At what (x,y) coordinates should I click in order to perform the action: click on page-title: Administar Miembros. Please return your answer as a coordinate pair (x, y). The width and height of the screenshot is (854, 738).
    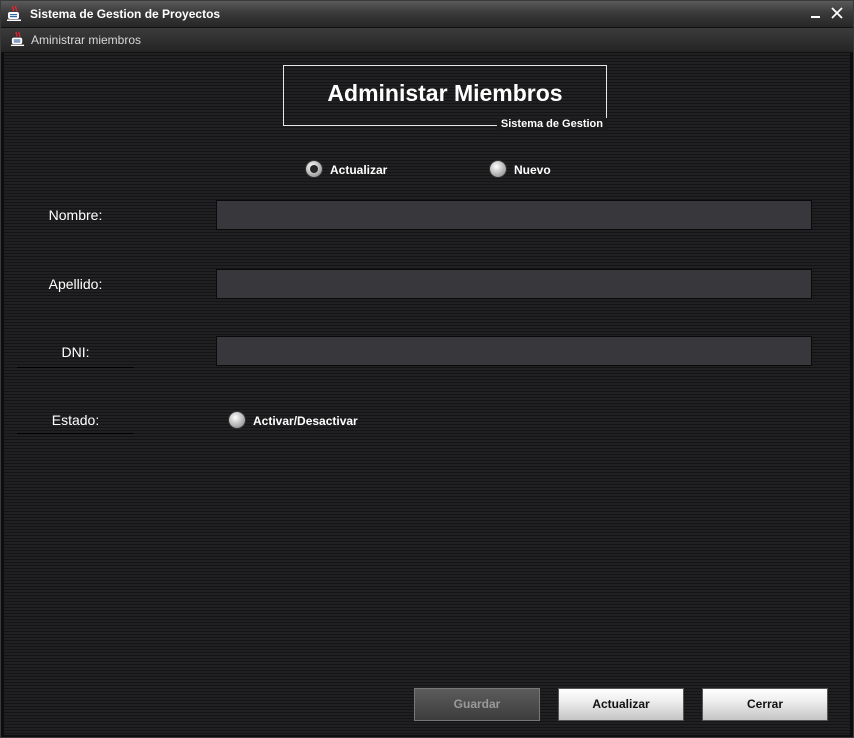
    Looking at the image, I should click on (445, 93).